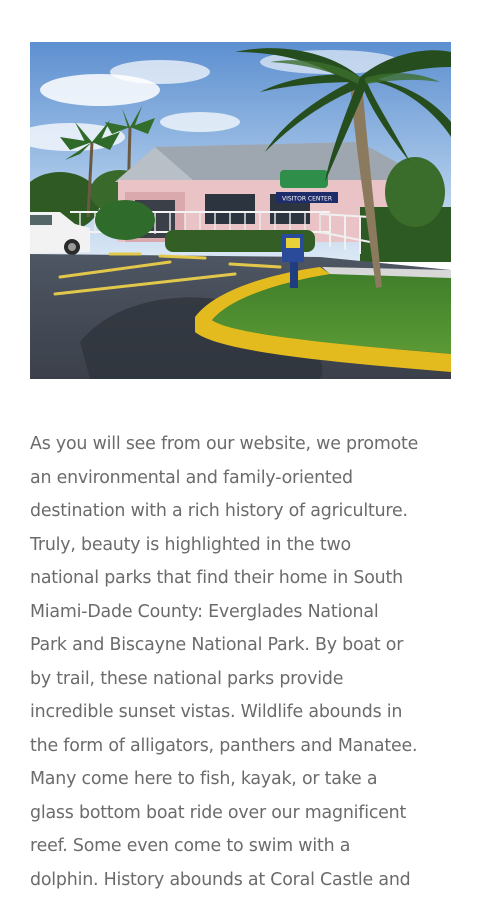 The image size is (480, 900). What do you see at coordinates (204, 611) in the screenshot?
I see `paragraph-line: Miami-Dade County: Everglades National` at bounding box center [204, 611].